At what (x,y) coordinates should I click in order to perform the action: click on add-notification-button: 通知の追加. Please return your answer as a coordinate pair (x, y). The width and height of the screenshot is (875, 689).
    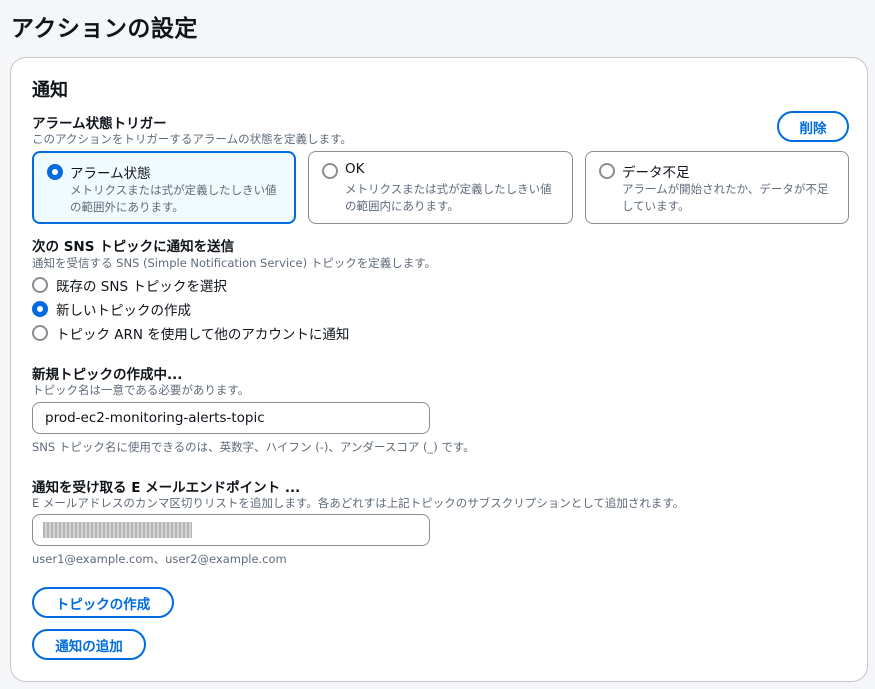
    Looking at the image, I should click on (89, 644).